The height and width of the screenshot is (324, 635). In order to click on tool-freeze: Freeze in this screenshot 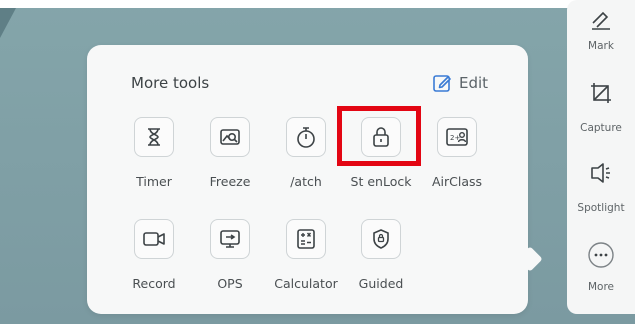, I will do `click(230, 162)`.